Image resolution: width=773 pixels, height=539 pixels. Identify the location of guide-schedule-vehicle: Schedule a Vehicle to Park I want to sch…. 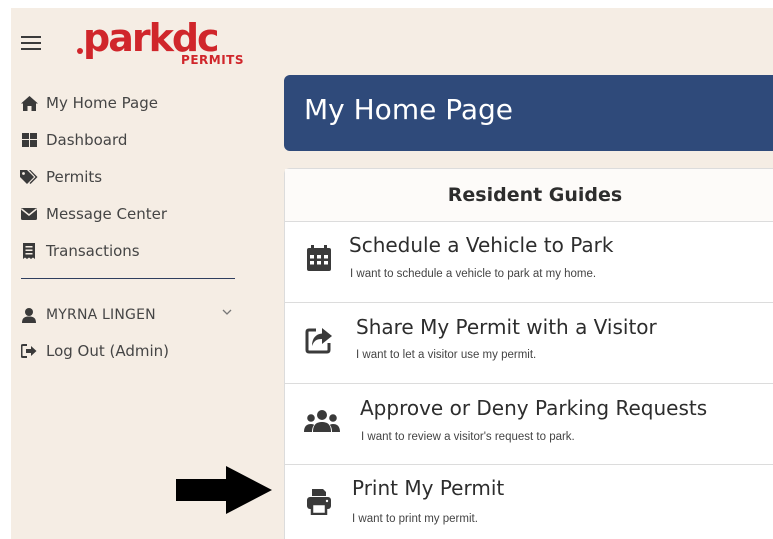
(529, 262).